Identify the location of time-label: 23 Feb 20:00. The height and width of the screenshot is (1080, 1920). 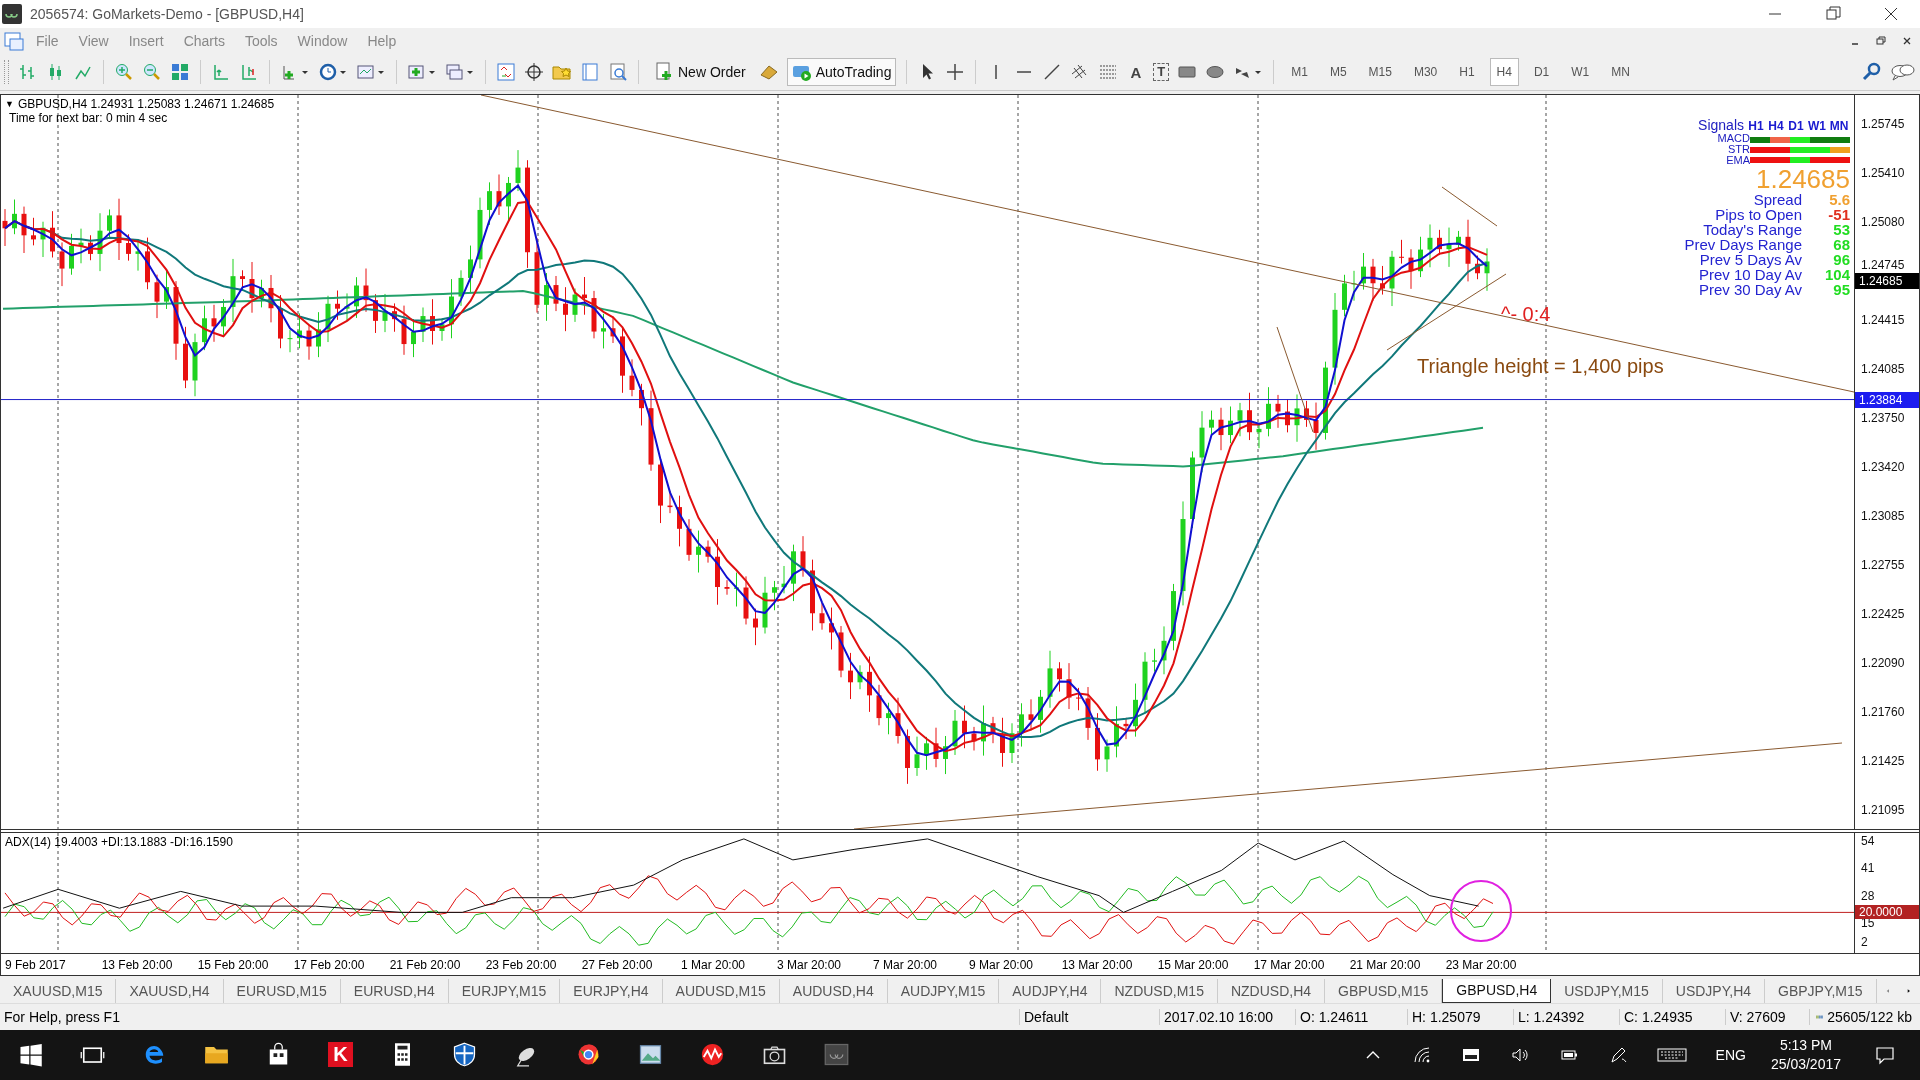
(521, 964).